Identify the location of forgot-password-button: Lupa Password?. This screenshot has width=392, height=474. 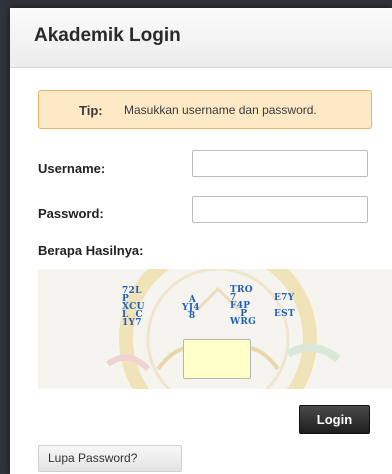
(110, 458).